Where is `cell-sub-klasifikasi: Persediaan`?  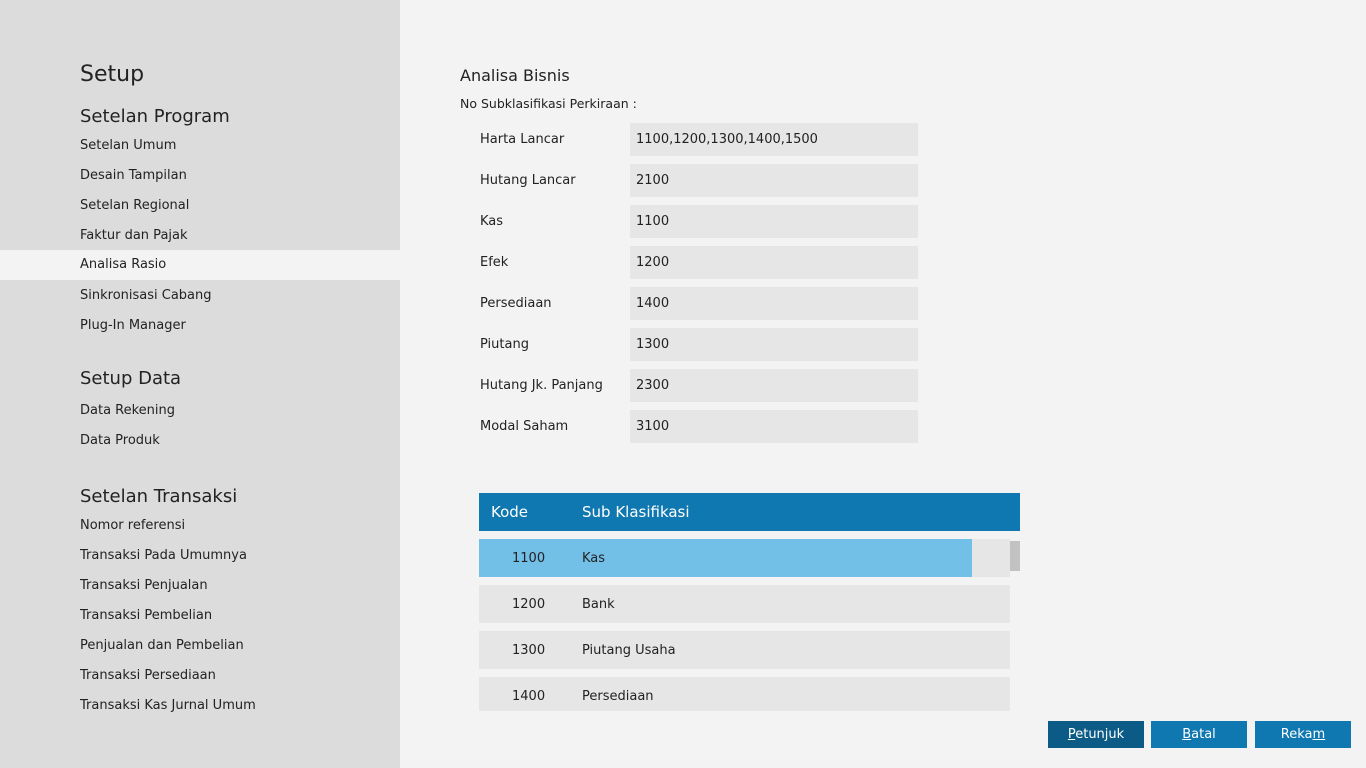 cell-sub-klasifikasi: Persediaan is located at coordinates (618, 696).